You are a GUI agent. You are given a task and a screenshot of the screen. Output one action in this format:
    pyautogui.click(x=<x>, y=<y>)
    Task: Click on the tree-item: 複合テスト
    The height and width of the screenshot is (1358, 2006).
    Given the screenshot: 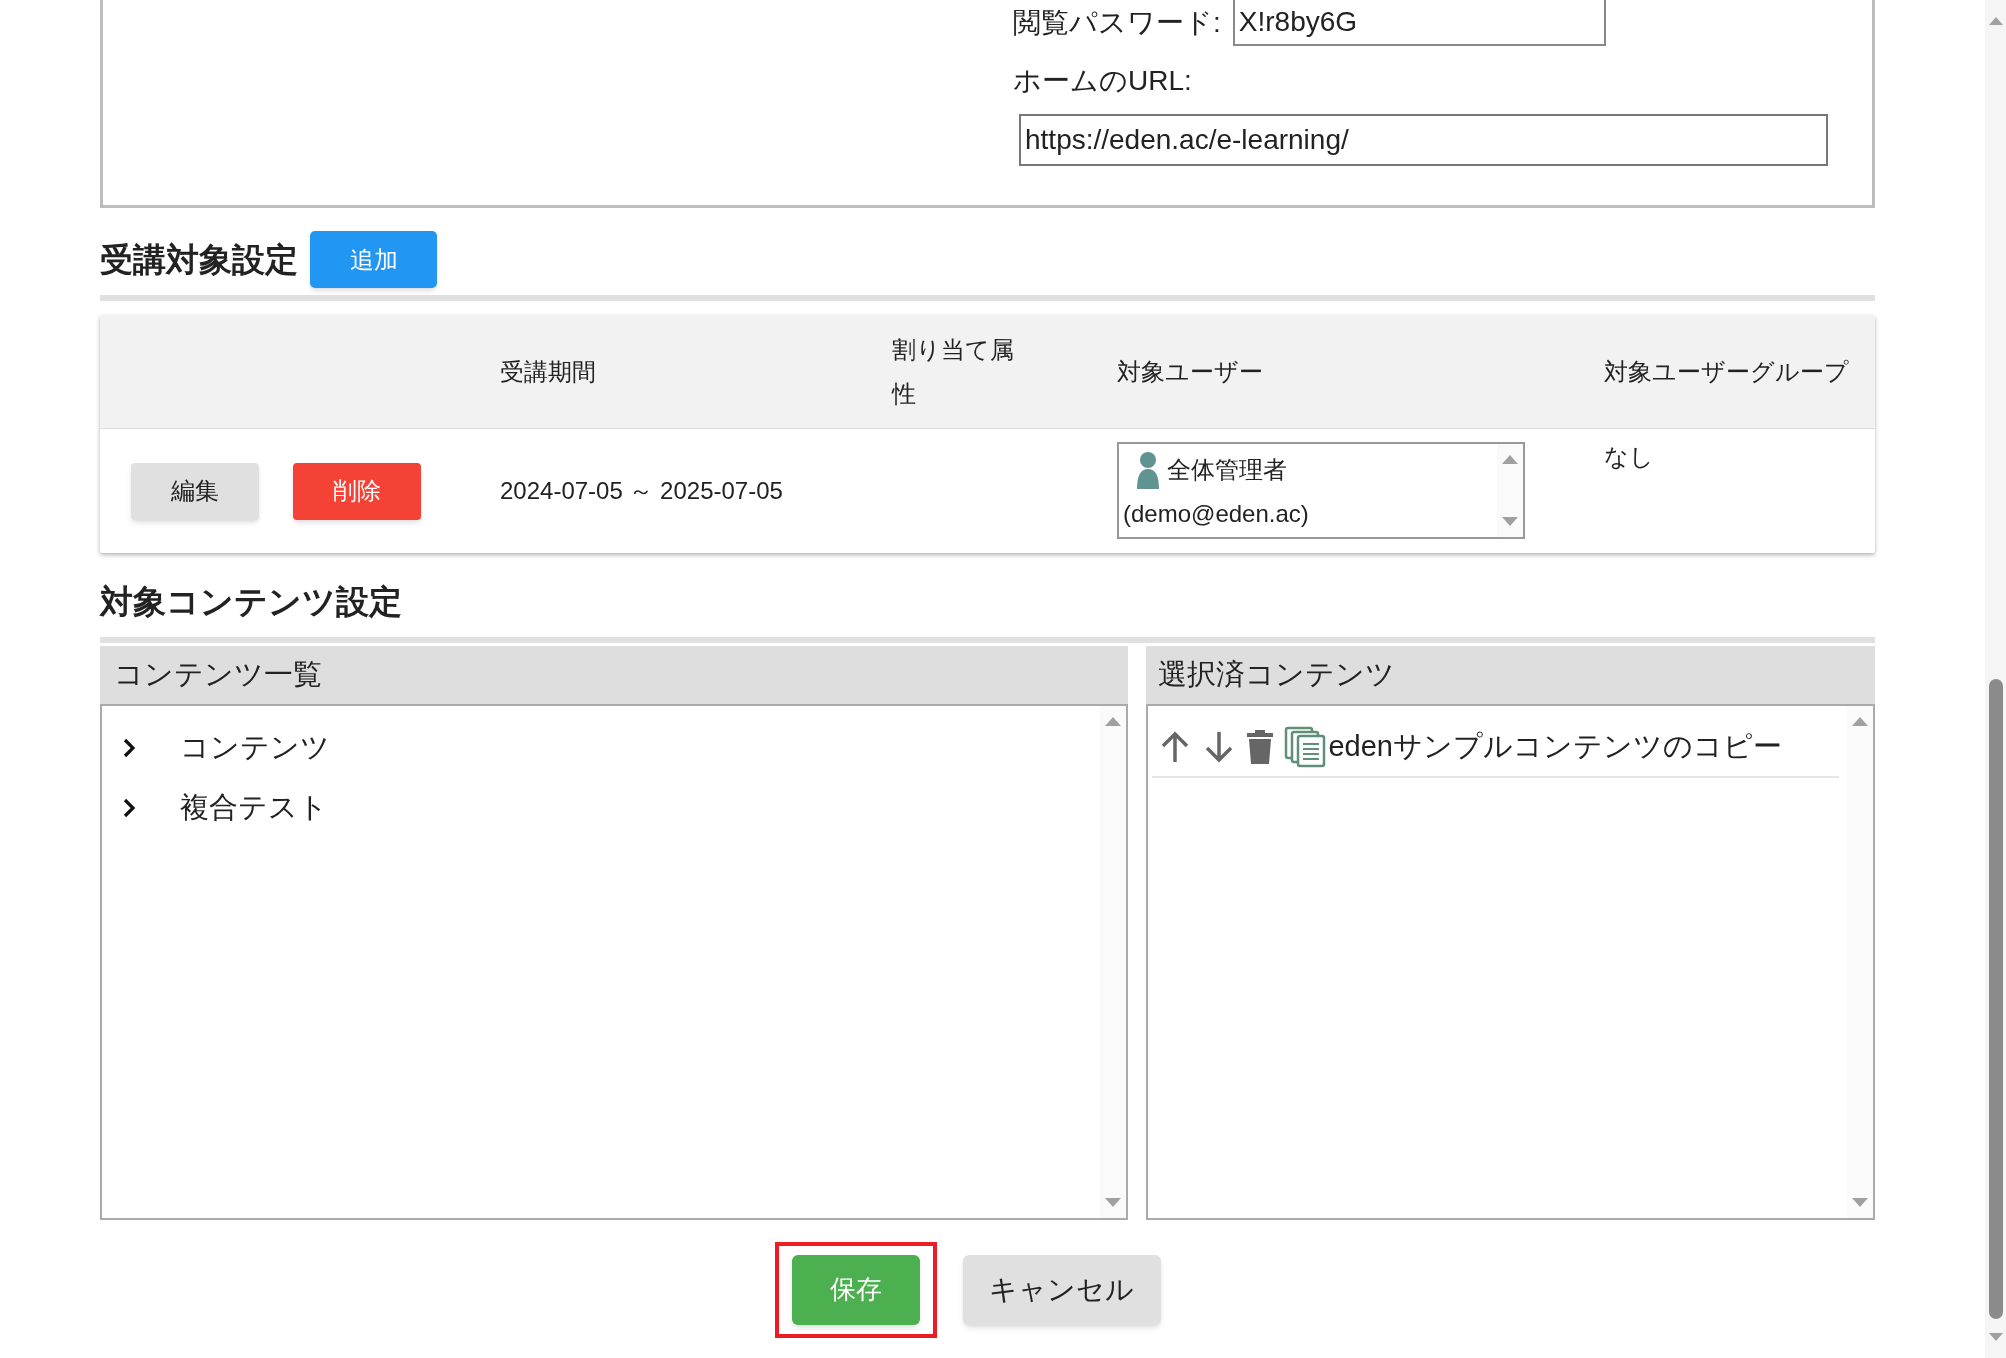 What is the action you would take?
    pyautogui.click(x=610, y=807)
    